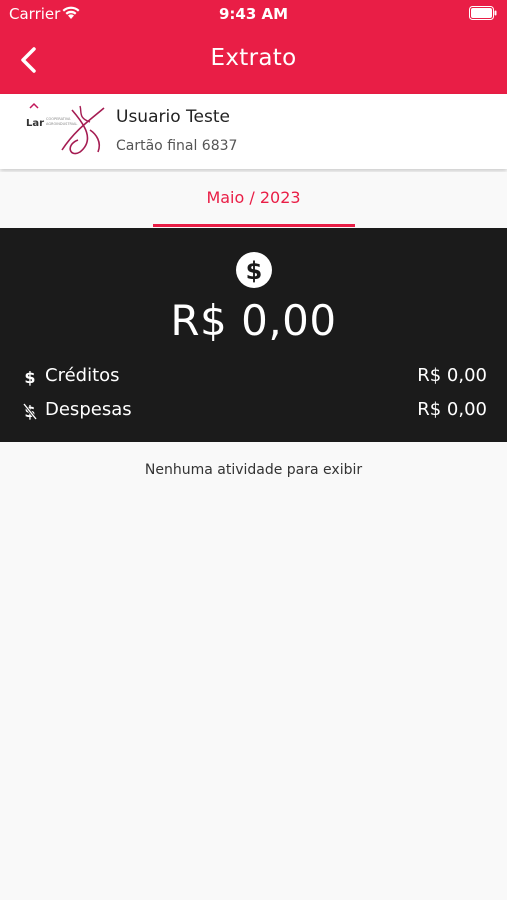 The width and height of the screenshot is (507, 900). Describe the element at coordinates (30, 411) in the screenshot. I see `no-dollar-icon: $` at that location.